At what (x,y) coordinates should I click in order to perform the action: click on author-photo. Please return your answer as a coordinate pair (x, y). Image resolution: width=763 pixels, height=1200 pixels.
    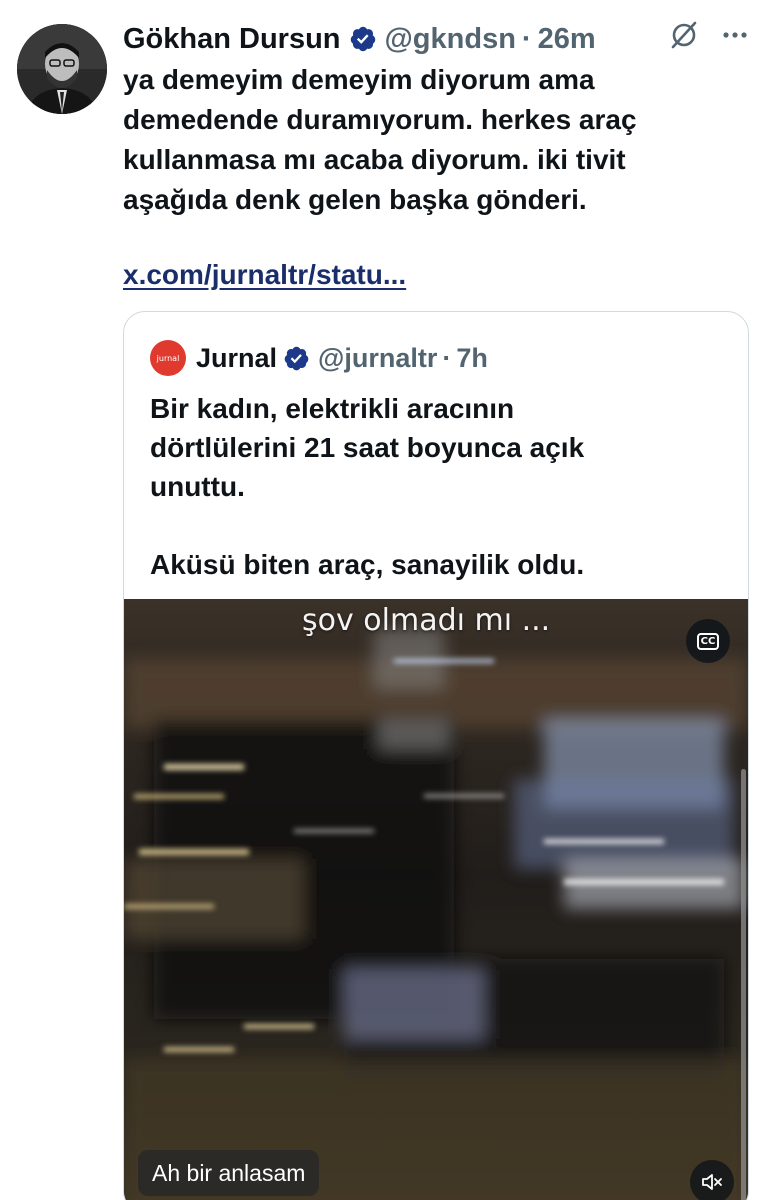
    Looking at the image, I should click on (62, 69).